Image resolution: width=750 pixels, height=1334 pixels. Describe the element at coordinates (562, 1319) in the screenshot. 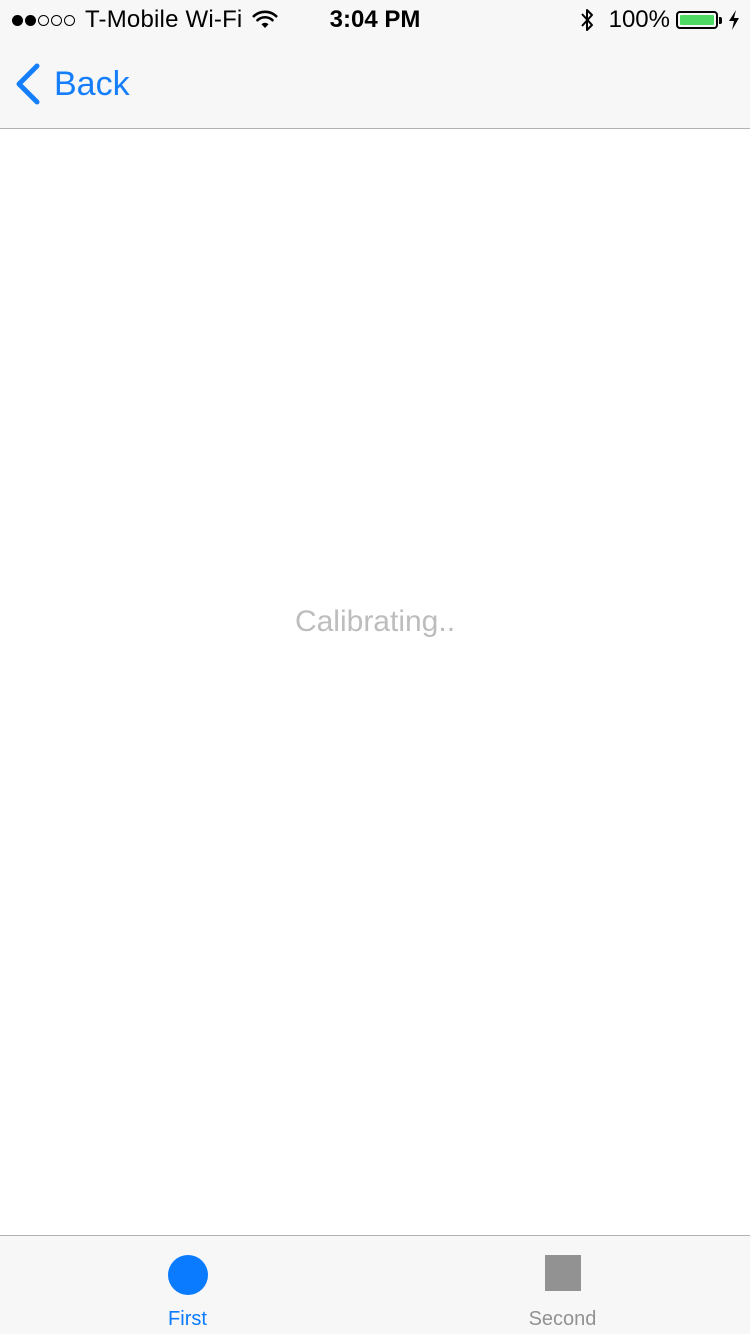

I see `tab-second-label: Second` at that location.